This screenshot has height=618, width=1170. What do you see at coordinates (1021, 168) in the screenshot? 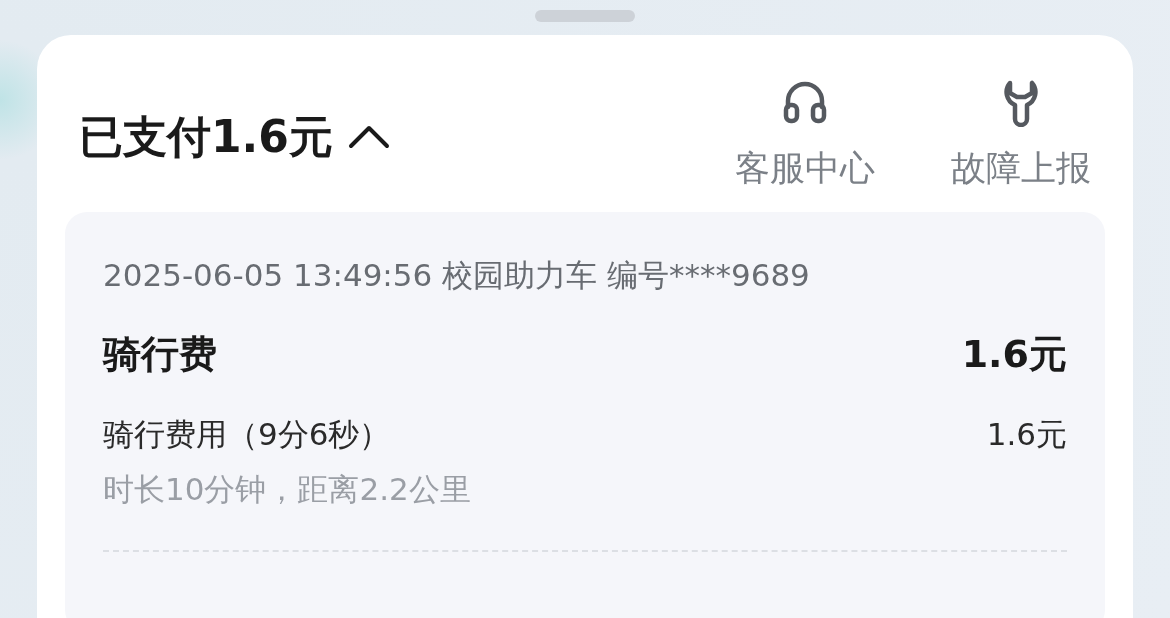
I see `action-label: 故障上报` at bounding box center [1021, 168].